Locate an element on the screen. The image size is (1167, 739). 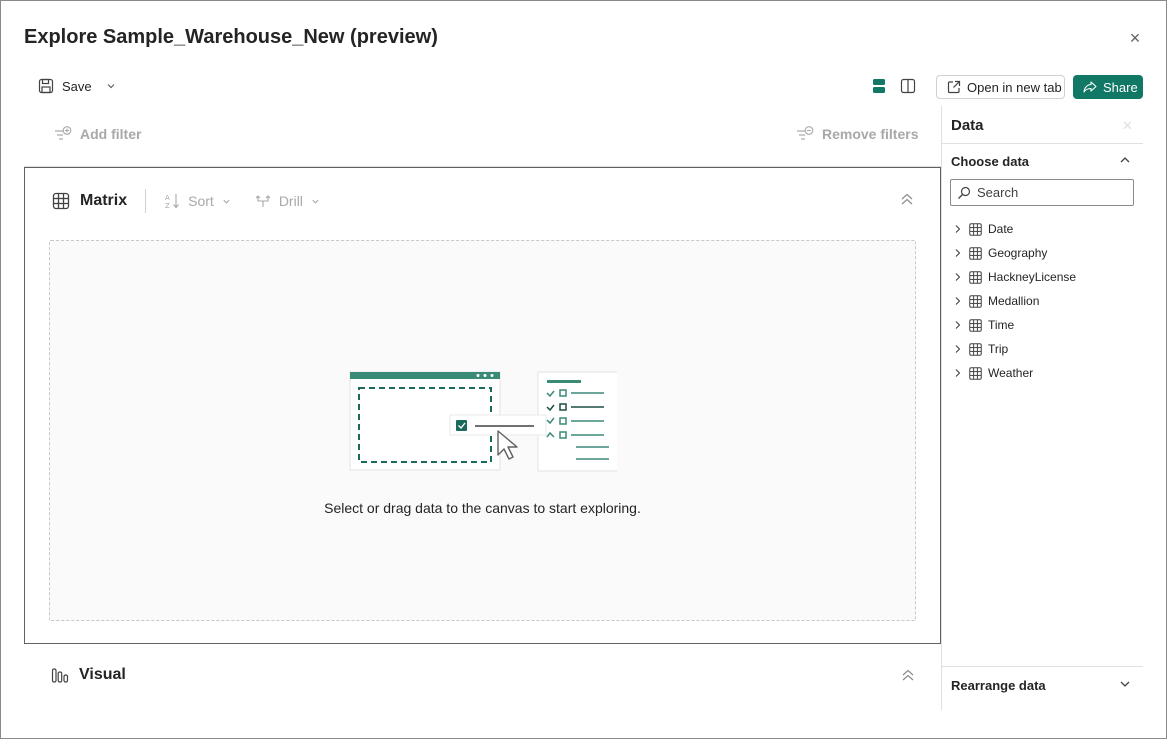
table-item-label: Date is located at coordinates (1001, 229).